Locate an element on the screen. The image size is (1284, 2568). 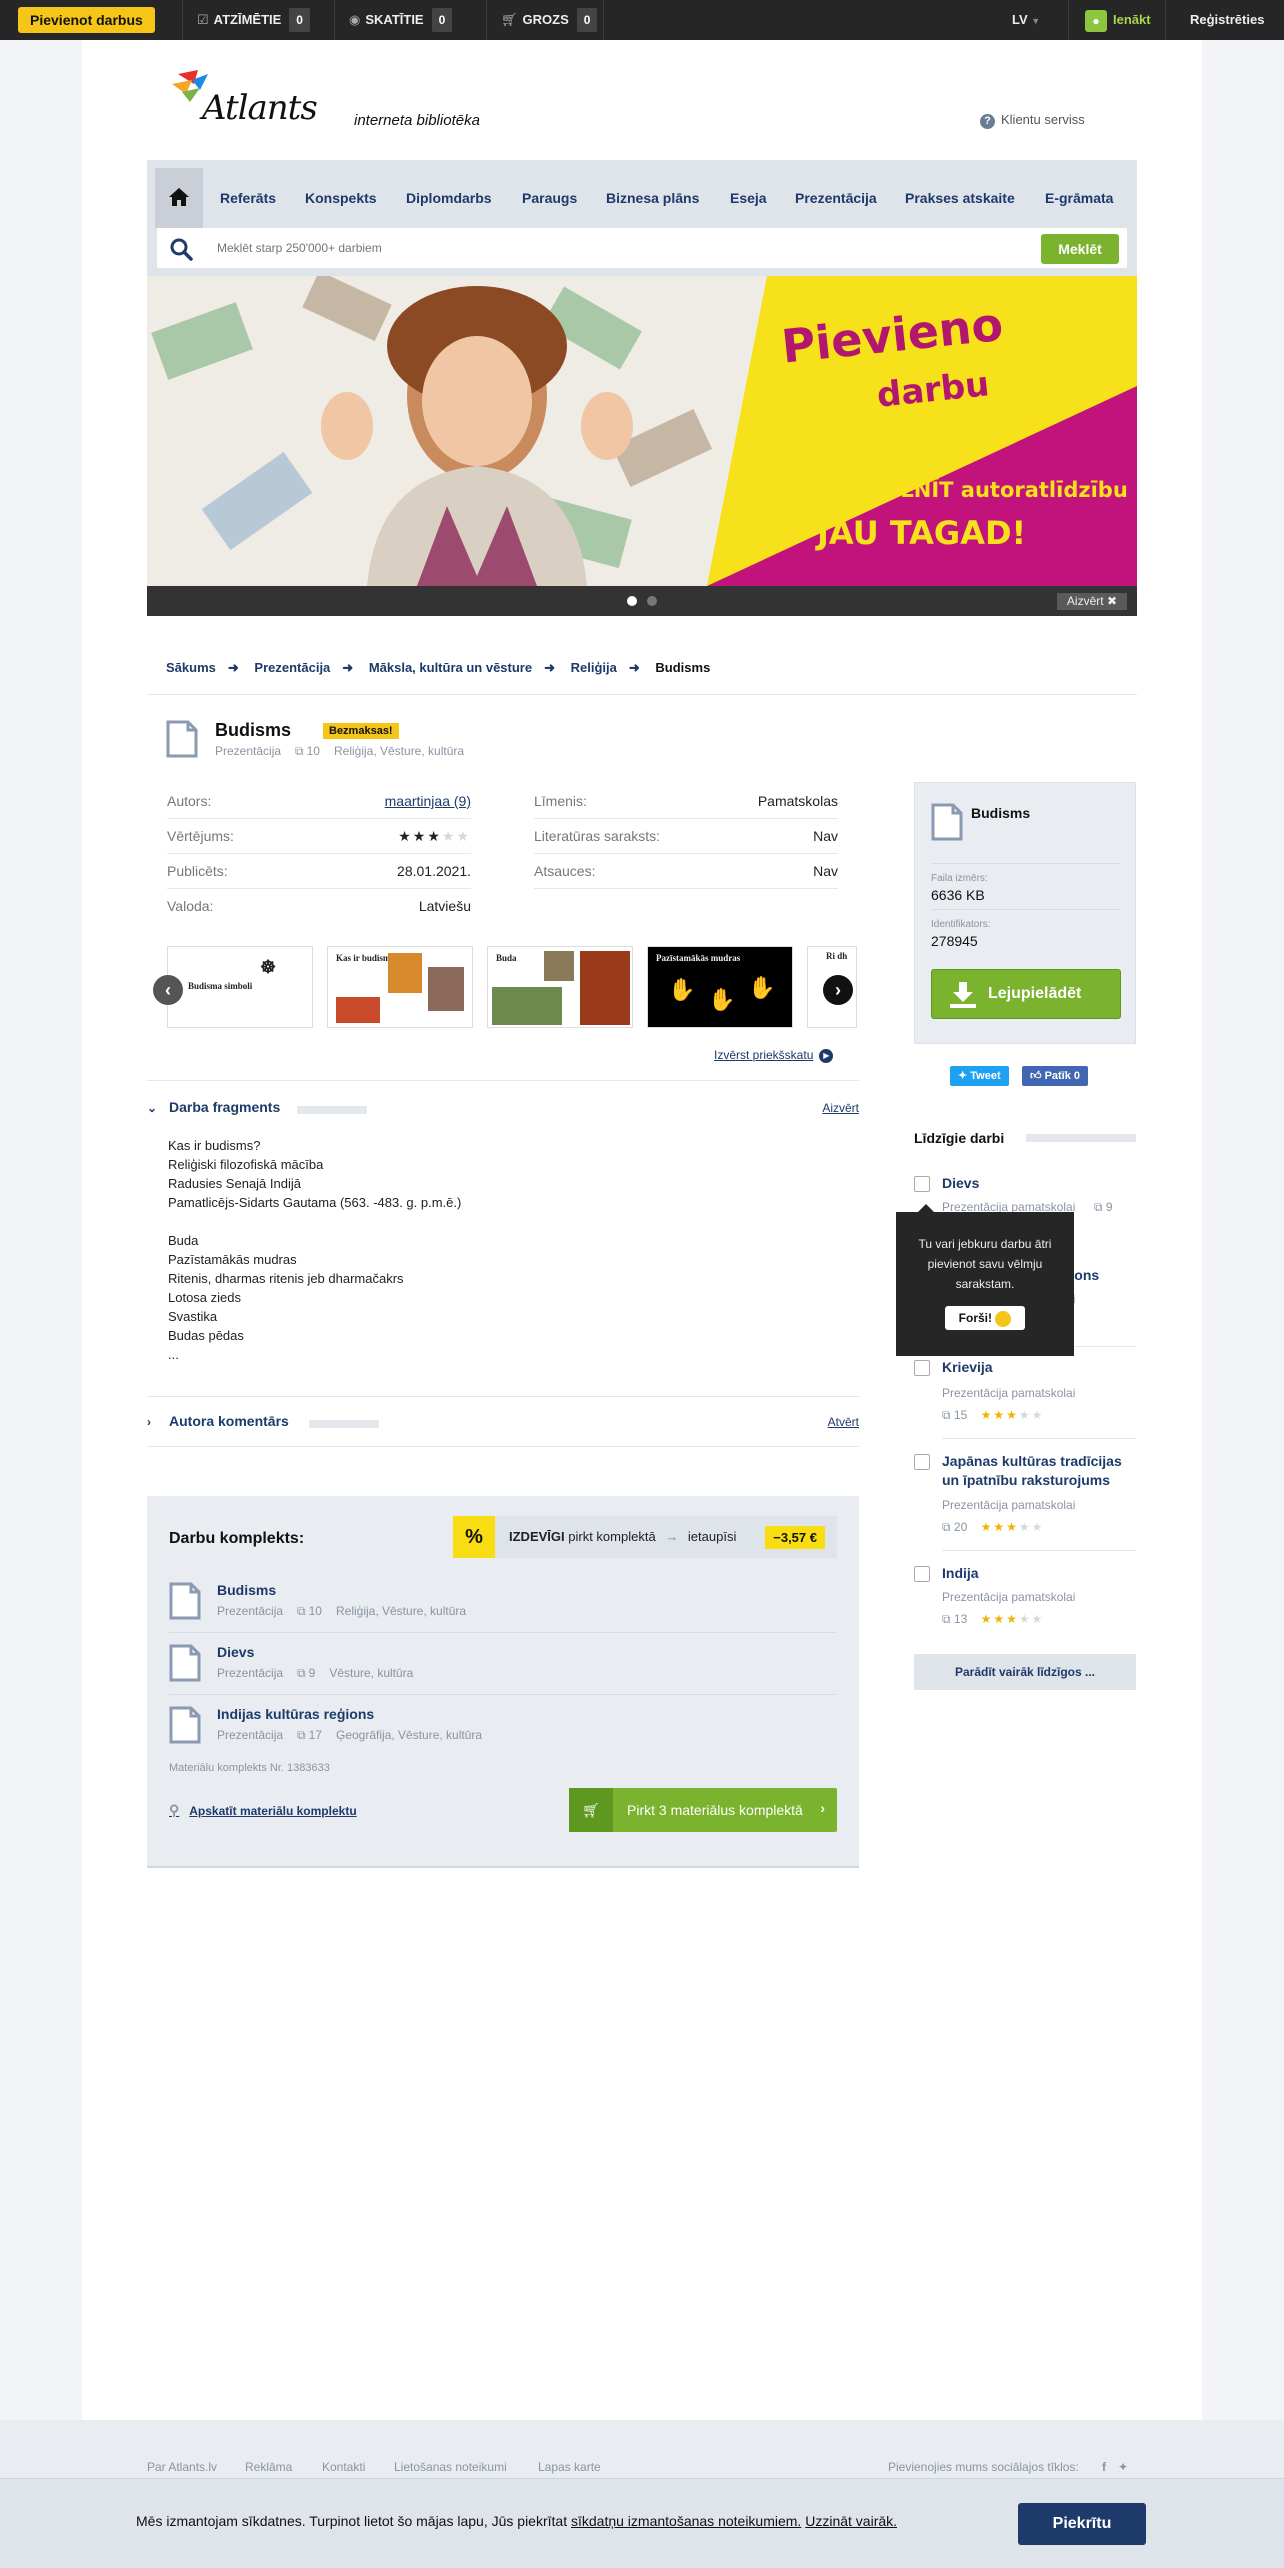
cookie-terms-link: sīkdatņu izmantošanas noteikumiem. is located at coordinates (686, 2521).